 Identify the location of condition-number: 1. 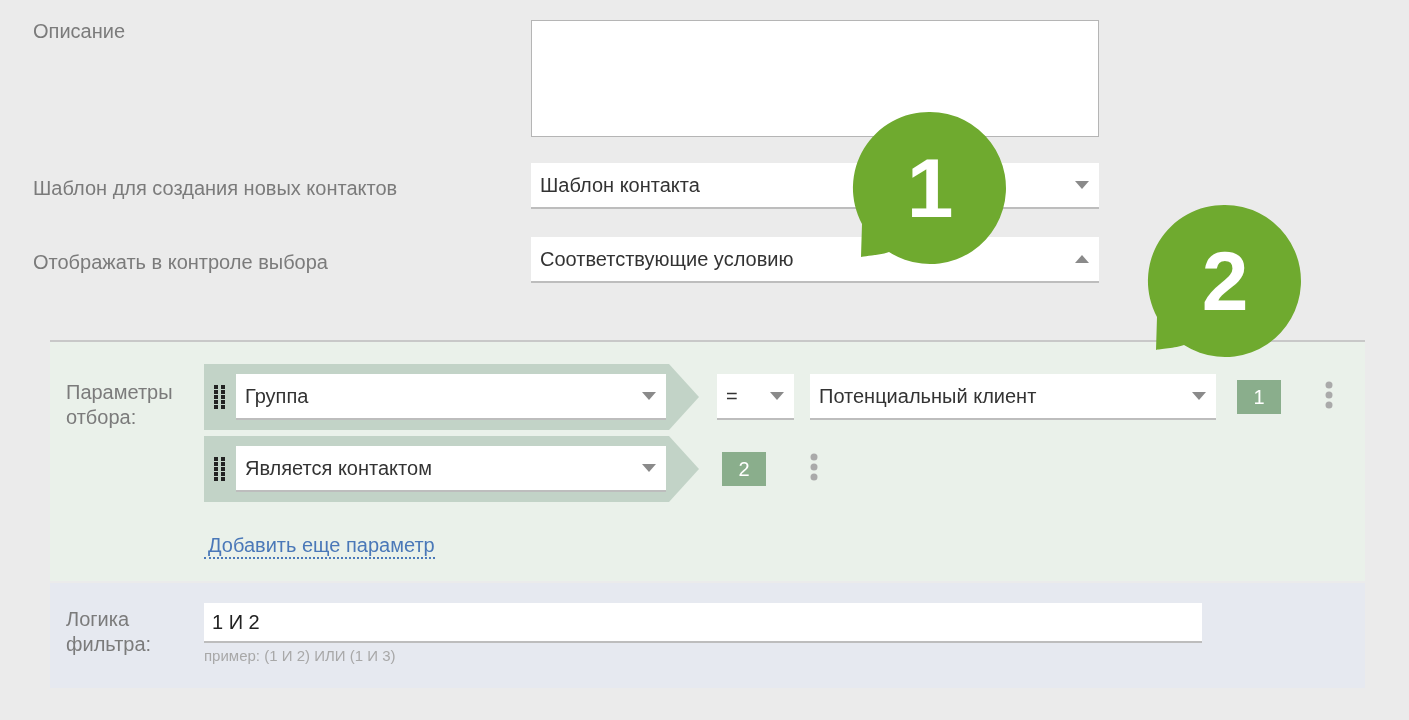
(1259, 397).